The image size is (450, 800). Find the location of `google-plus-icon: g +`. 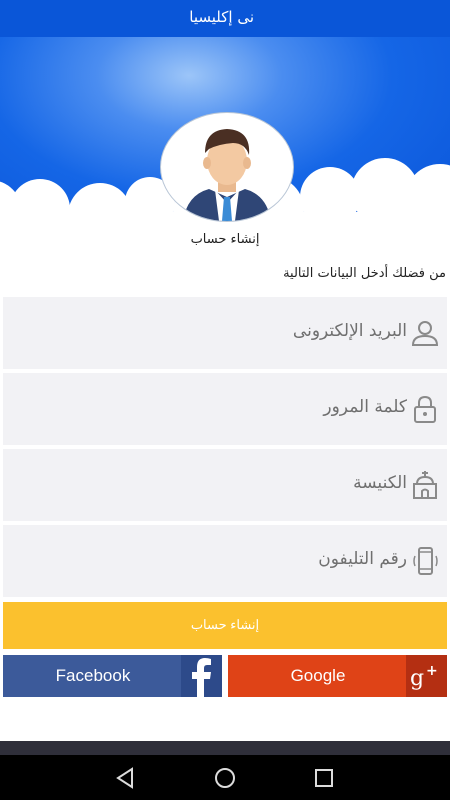

google-plus-icon: g + is located at coordinates (426, 676).